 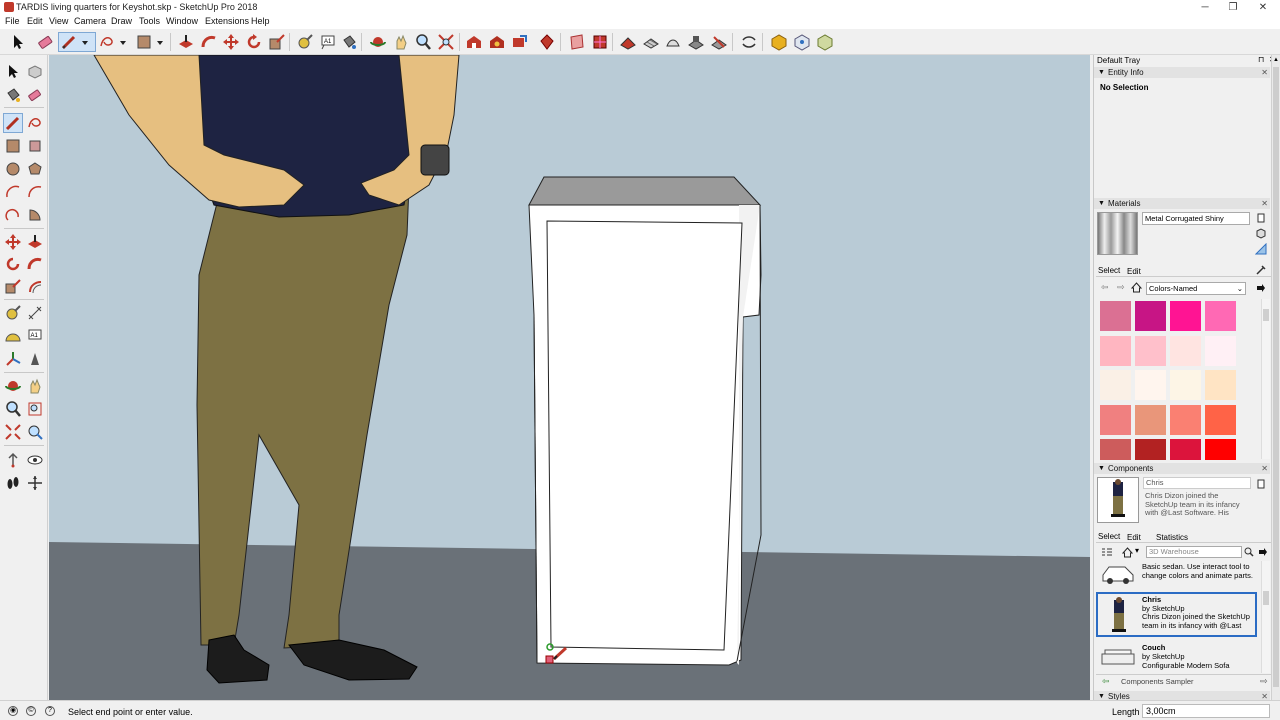 What do you see at coordinates (719, 42) in the screenshot?
I see `drape-icon` at bounding box center [719, 42].